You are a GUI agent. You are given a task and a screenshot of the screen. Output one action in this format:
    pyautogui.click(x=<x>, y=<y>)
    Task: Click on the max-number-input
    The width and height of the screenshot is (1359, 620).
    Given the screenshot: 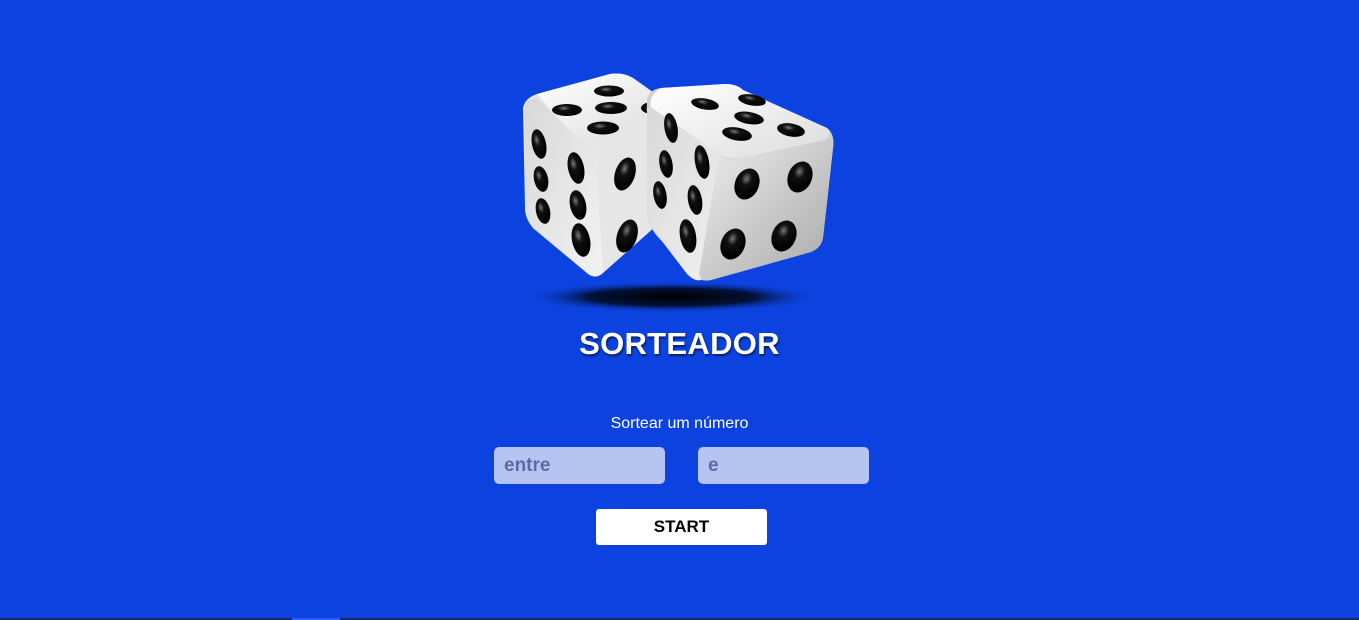 What is the action you would take?
    pyautogui.click(x=783, y=465)
    